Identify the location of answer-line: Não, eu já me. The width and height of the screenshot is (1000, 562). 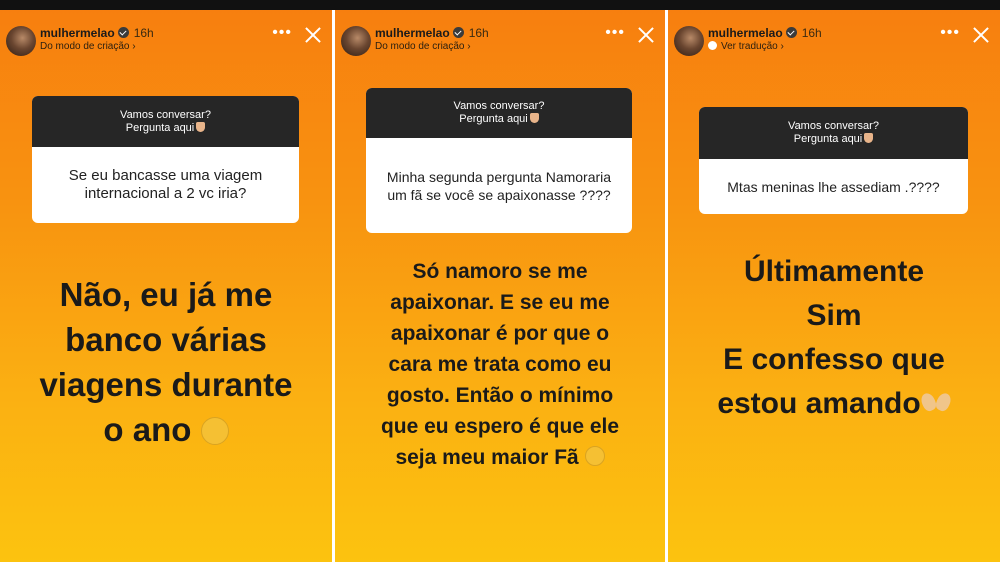
(166, 294).